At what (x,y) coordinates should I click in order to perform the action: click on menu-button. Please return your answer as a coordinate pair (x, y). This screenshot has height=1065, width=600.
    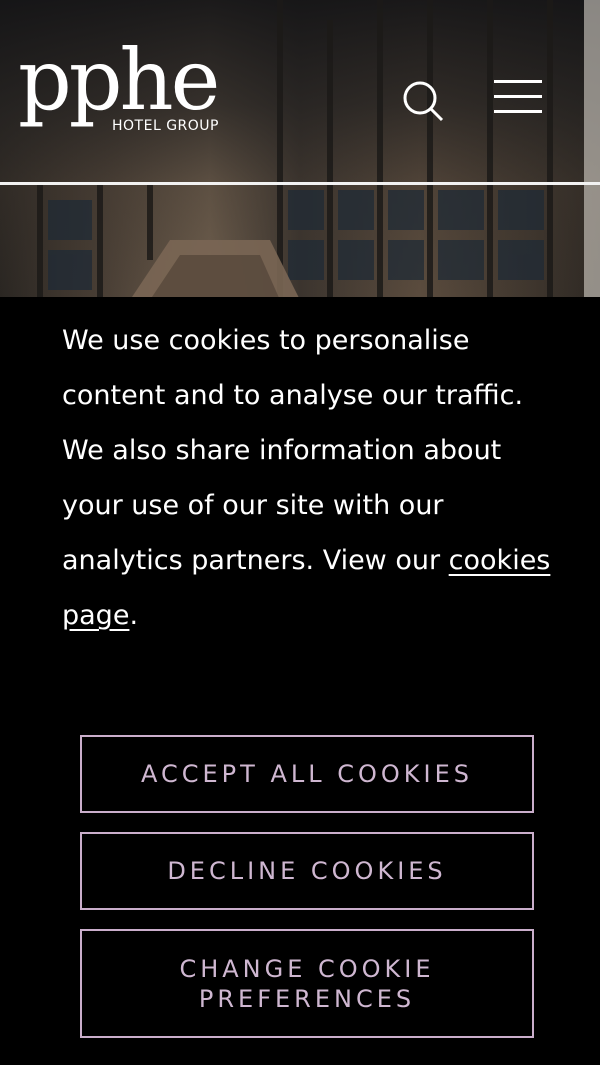
    Looking at the image, I should click on (518, 98).